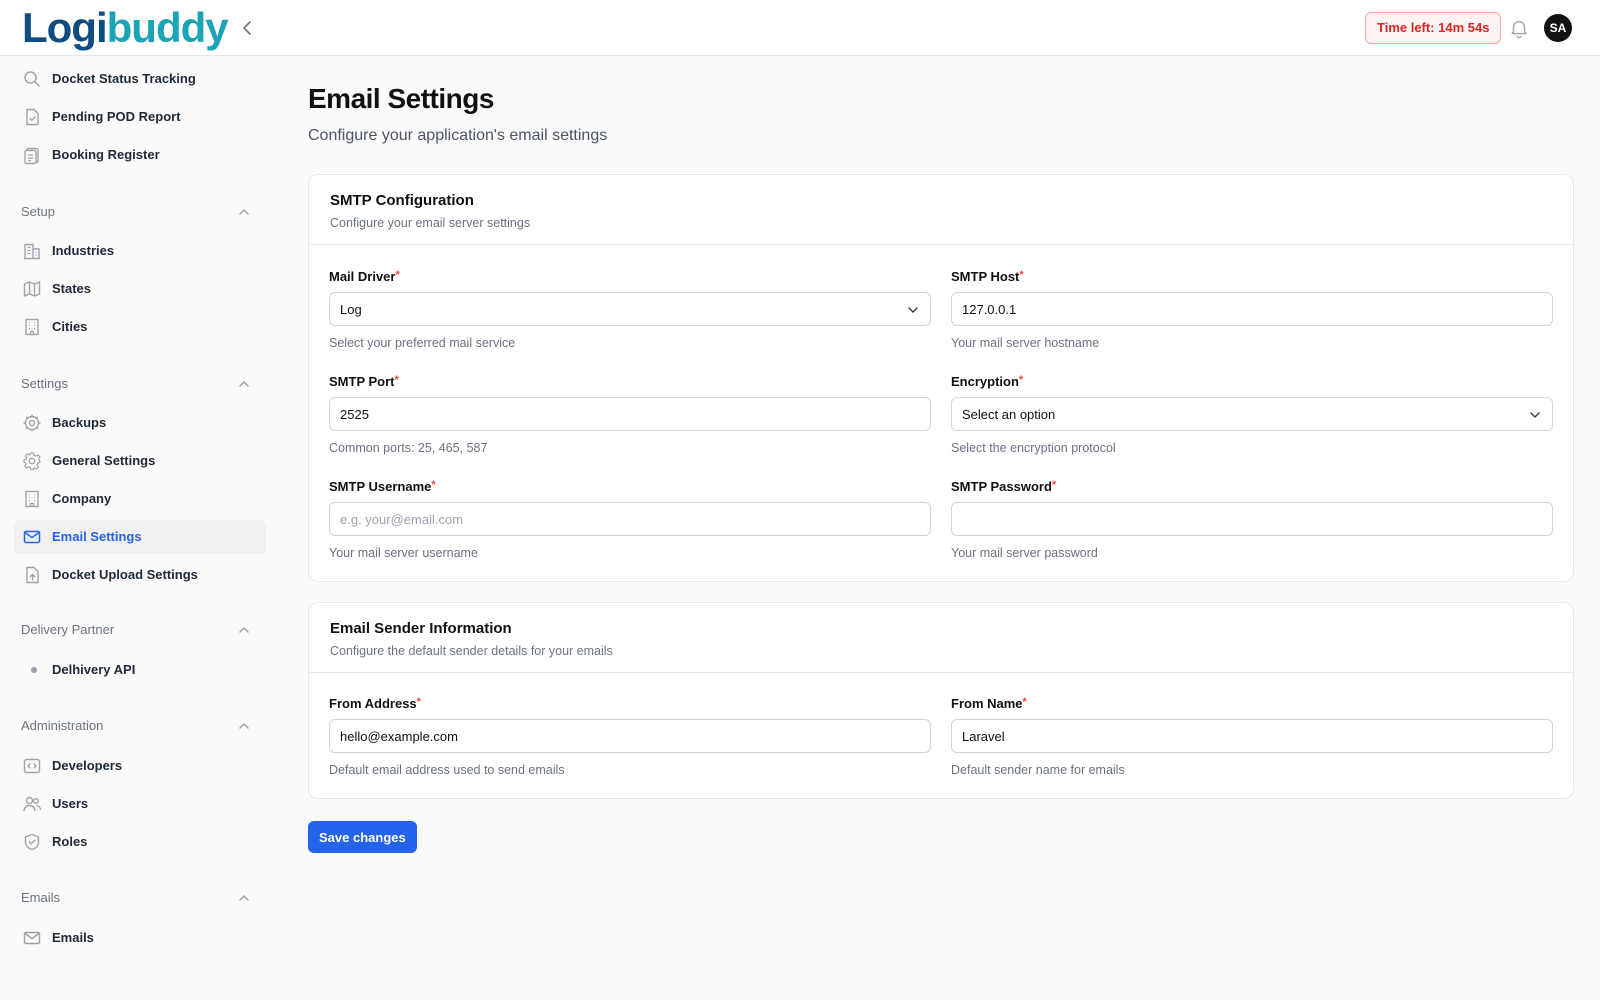 The image size is (1600, 1000). I want to click on sidebar-item-delhivery-api: Delhivery API, so click(140, 670).